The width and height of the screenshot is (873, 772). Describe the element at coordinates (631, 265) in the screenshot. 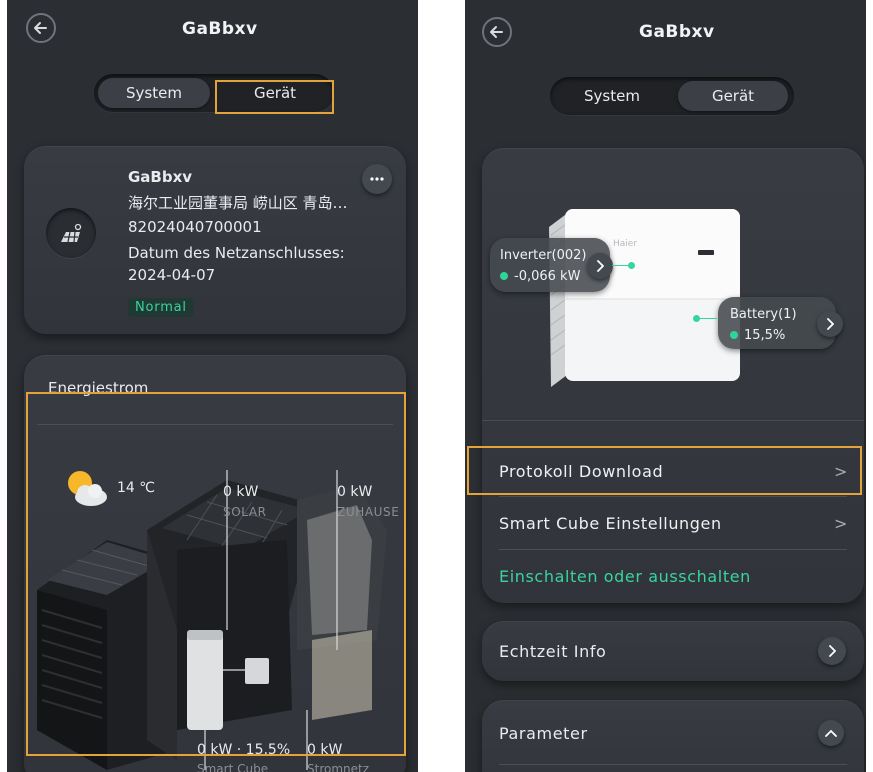

I see `inverter-connector-dot` at that location.